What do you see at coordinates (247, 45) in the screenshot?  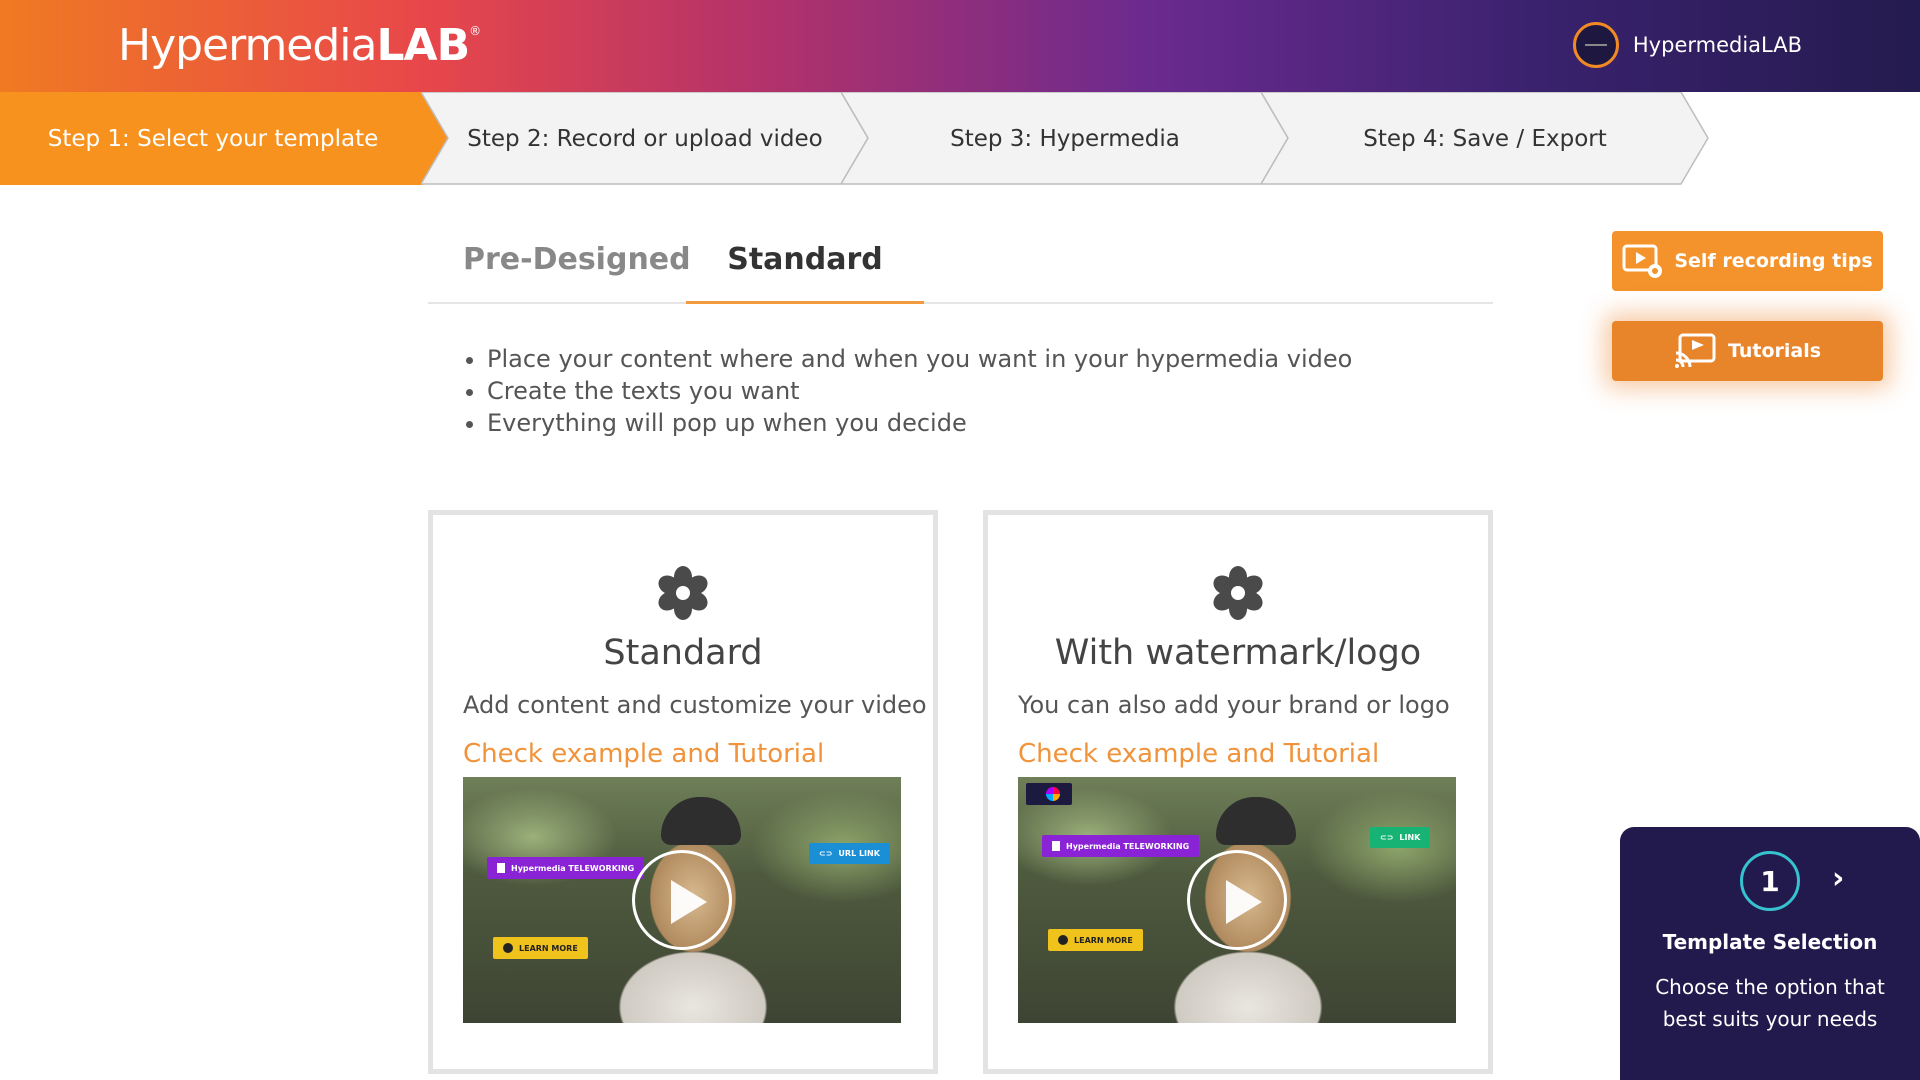 I see `logo-text: Hypermedia` at bounding box center [247, 45].